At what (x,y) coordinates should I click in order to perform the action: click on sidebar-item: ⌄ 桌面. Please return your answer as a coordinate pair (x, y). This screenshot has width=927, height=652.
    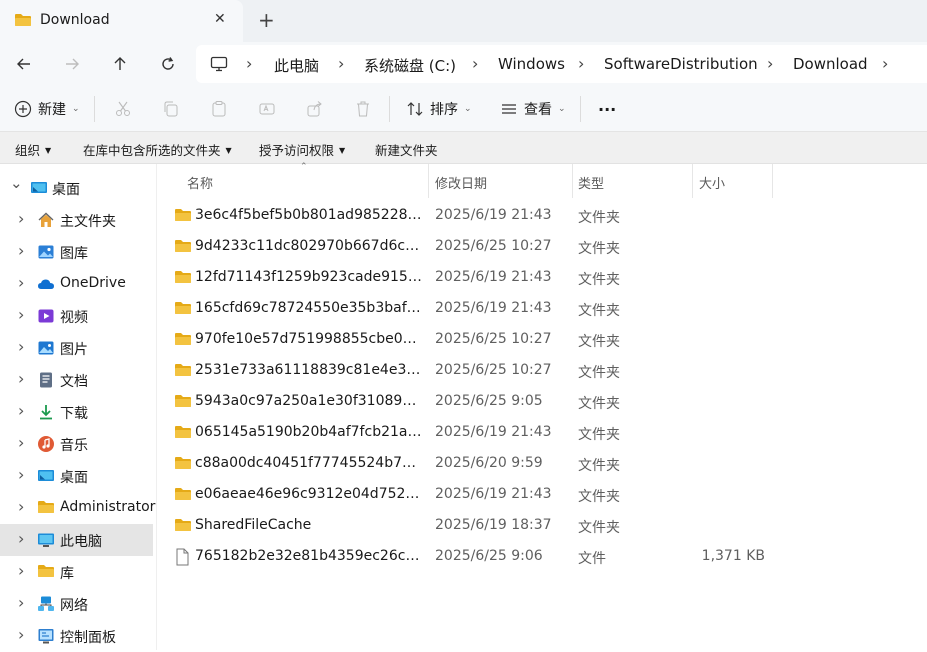
    Looking at the image, I should click on (76, 188).